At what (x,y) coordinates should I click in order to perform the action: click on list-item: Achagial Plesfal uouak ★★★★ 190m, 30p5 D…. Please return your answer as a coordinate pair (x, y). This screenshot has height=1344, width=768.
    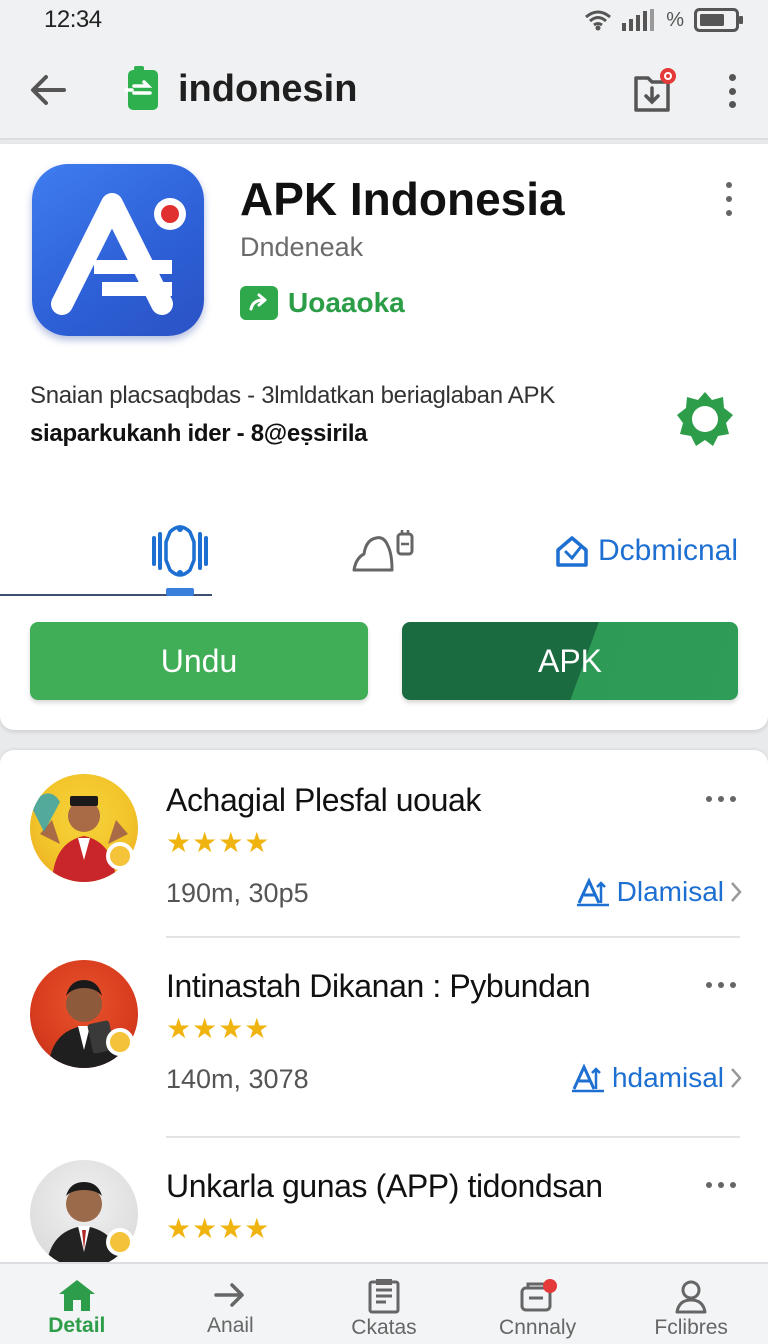
    Looking at the image, I should click on (384, 863).